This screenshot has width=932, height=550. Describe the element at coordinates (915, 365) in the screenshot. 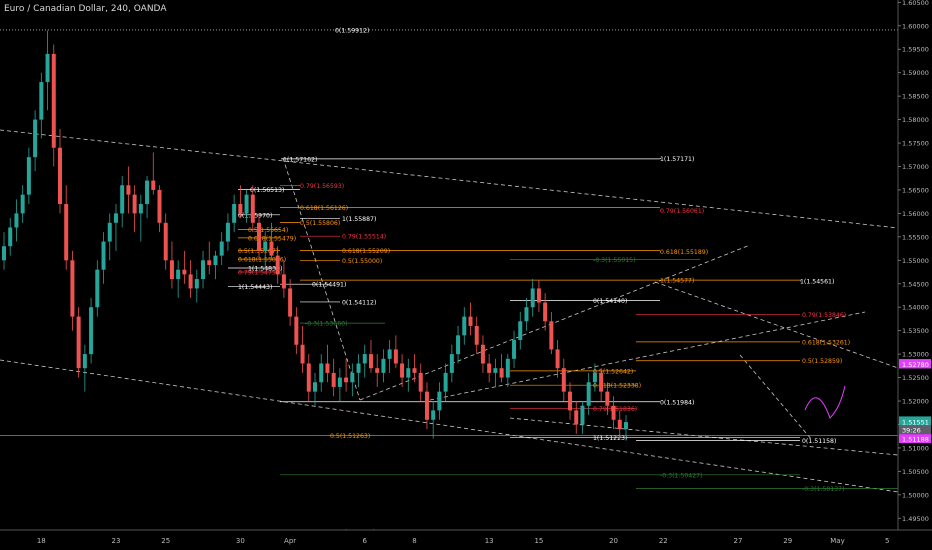

I see `price-badge-label: 1.52780` at that location.